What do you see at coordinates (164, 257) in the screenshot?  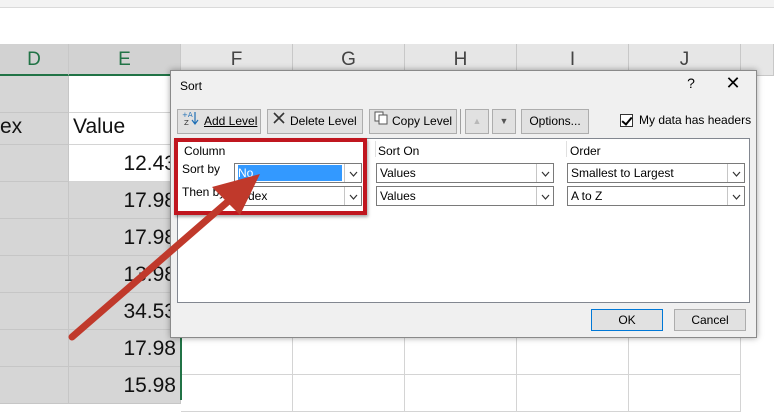 I see `annotation-arrow-icon` at bounding box center [164, 257].